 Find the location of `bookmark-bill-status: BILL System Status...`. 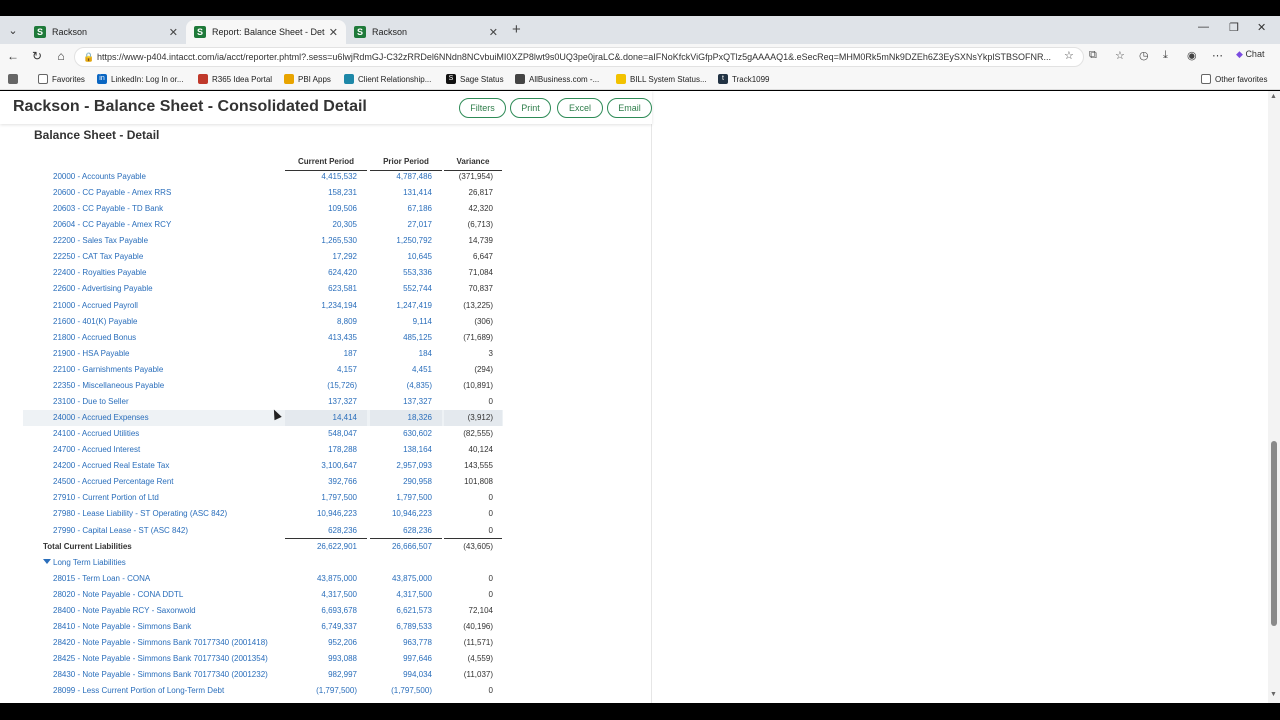

bookmark-bill-status: BILL System Status... is located at coordinates (661, 79).